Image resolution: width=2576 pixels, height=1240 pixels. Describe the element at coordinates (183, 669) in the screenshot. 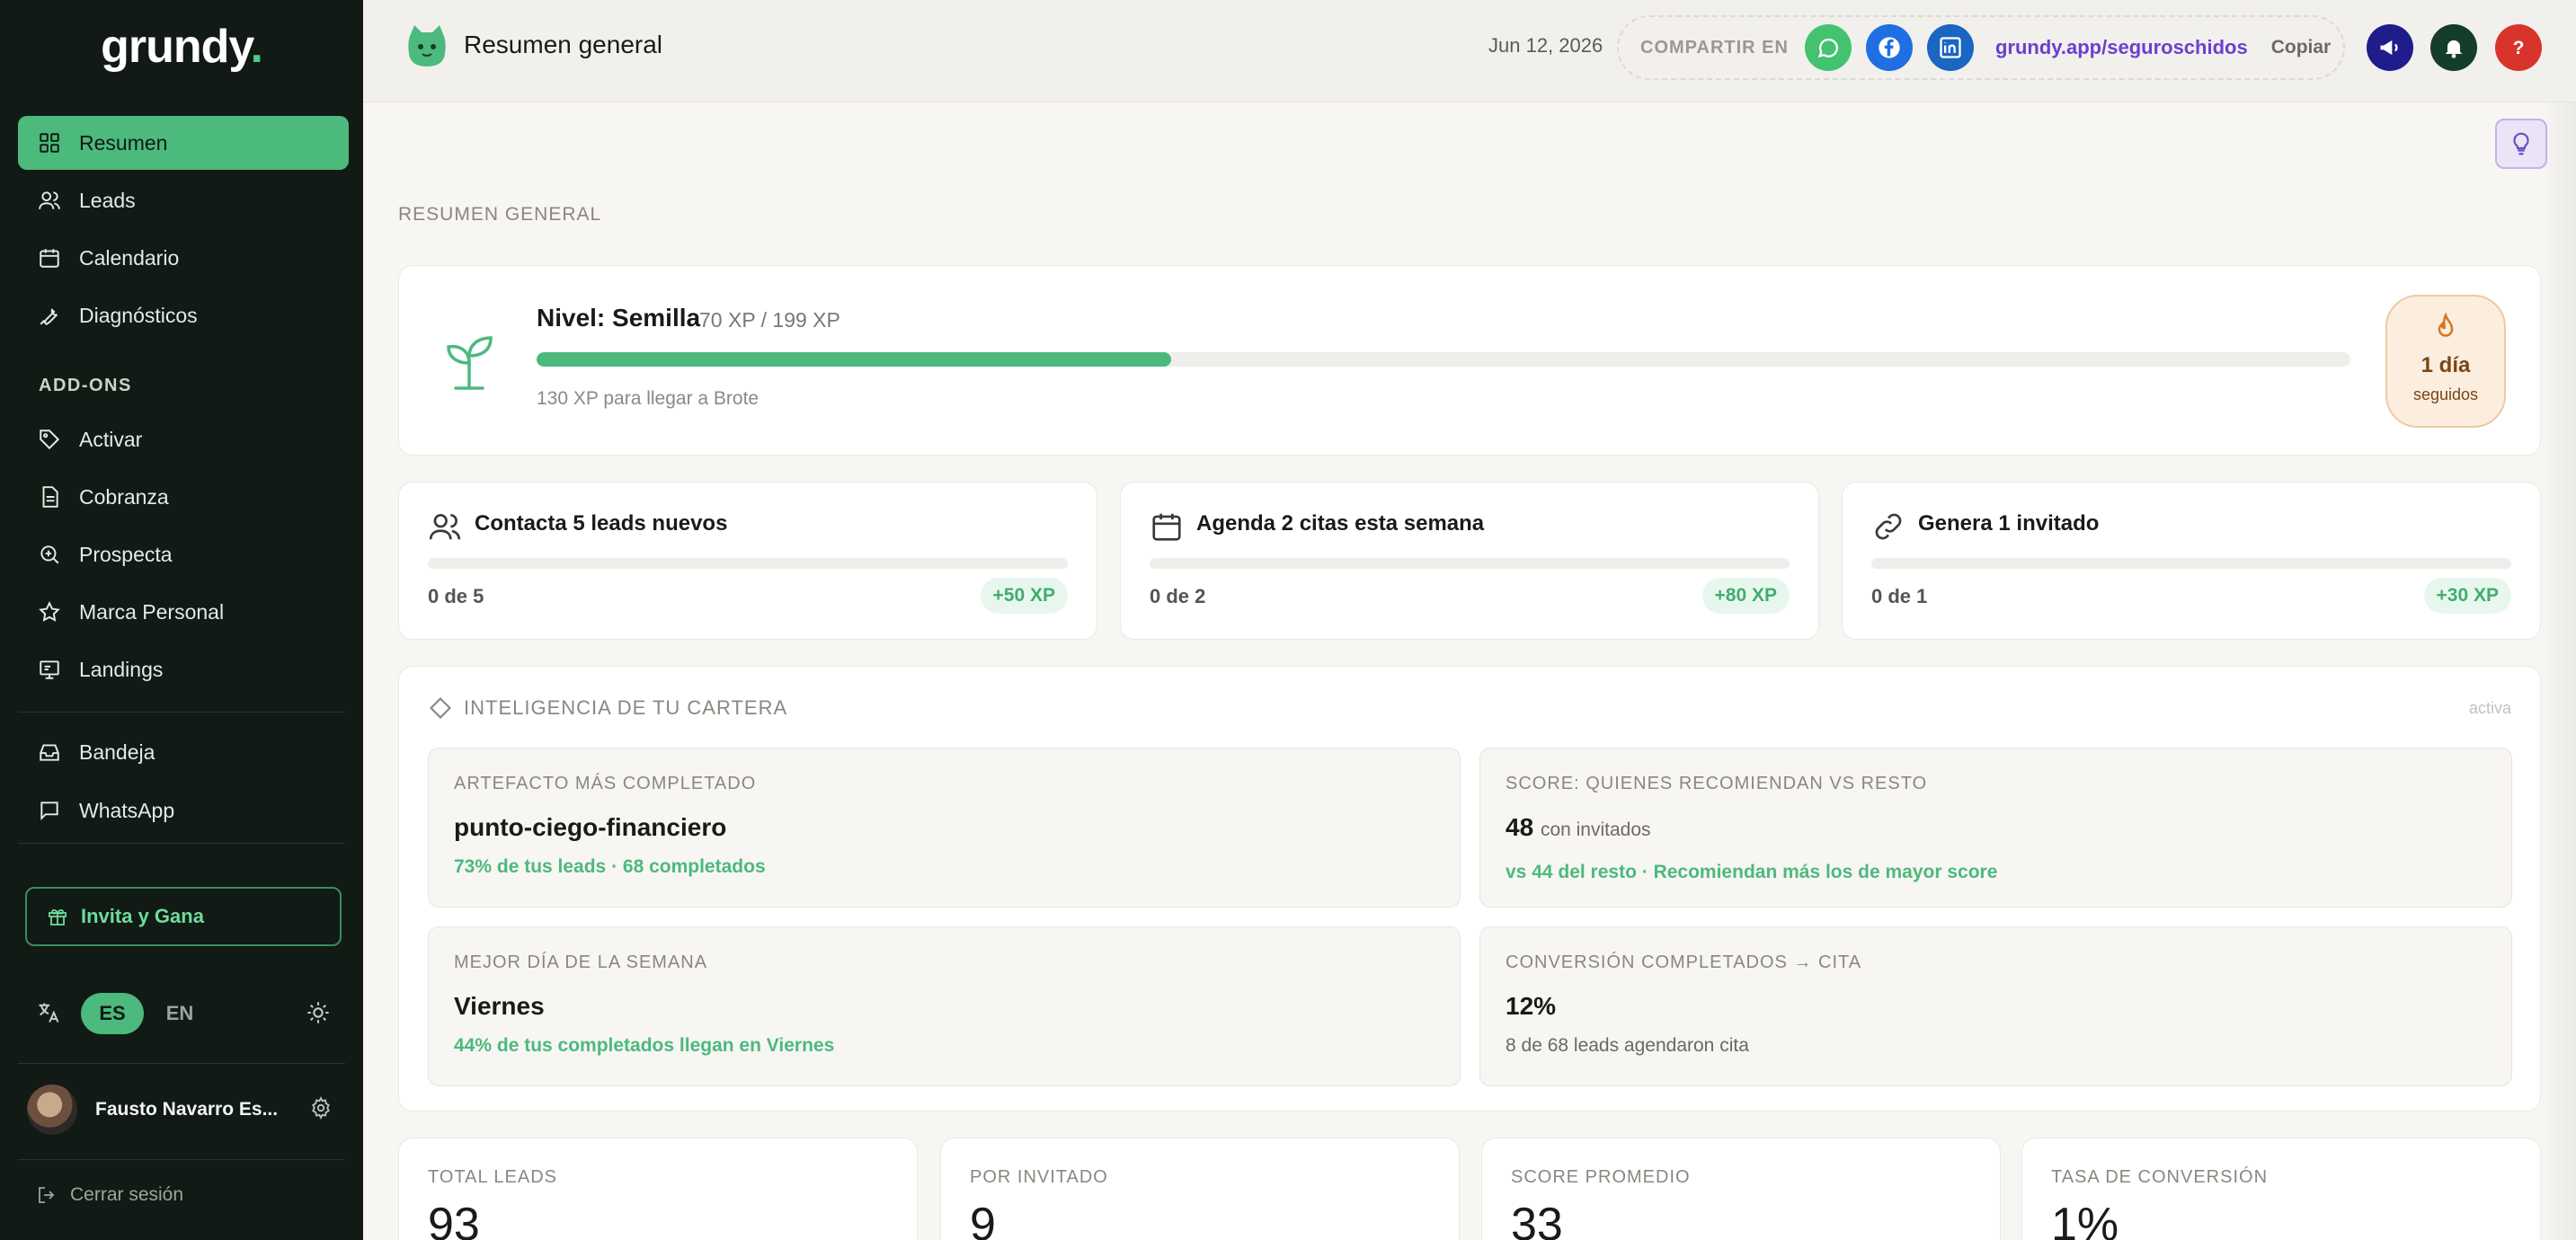

I see `sidebar-item-landings: Landings` at that location.